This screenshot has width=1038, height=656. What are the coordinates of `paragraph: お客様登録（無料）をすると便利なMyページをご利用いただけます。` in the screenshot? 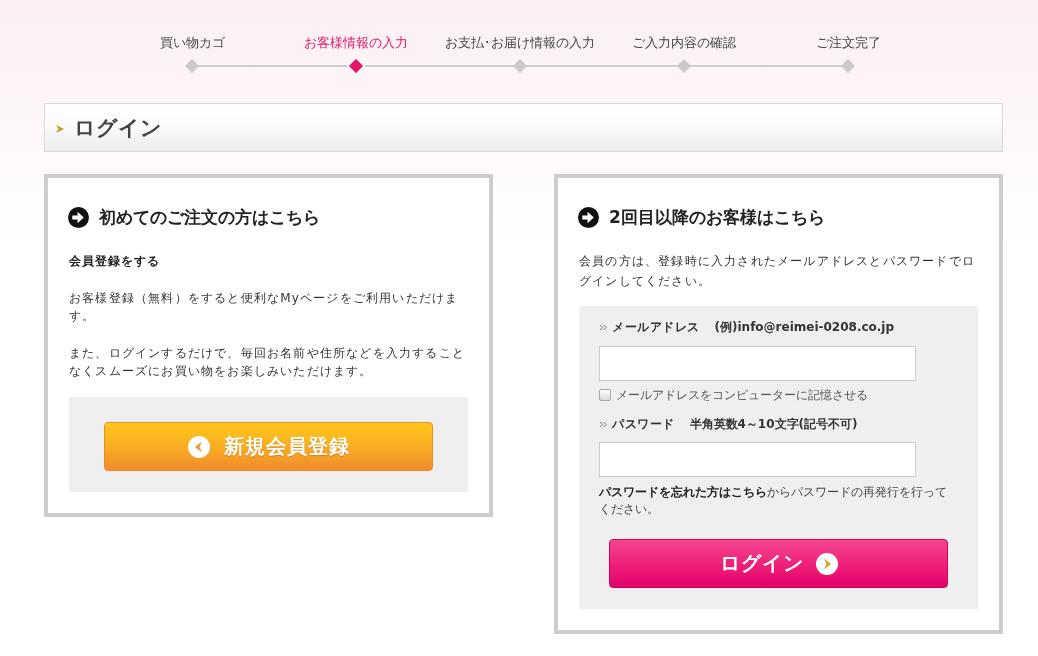 It's located at (264, 307).